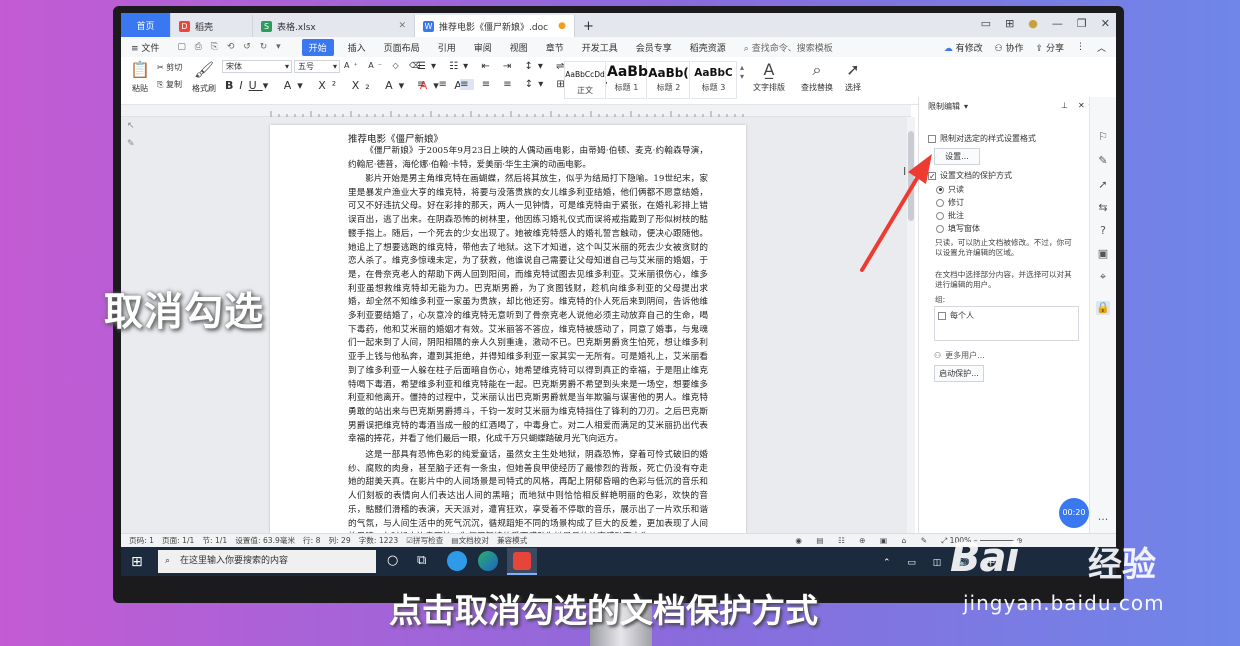  I want to click on tab-doc: W 推荐电影《僵尸新娘》.doc ●, so click(495, 26).